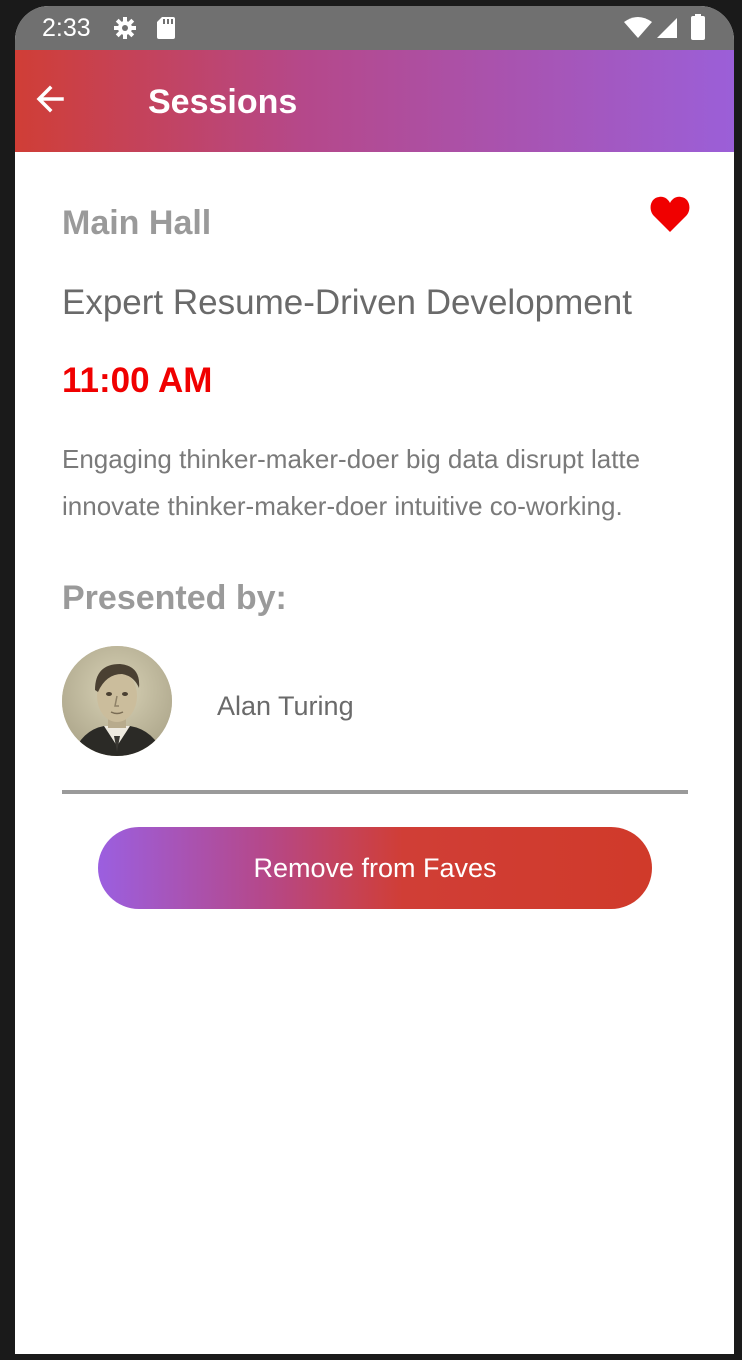  I want to click on speaker-list-item: Alan Turing, so click(375, 705).